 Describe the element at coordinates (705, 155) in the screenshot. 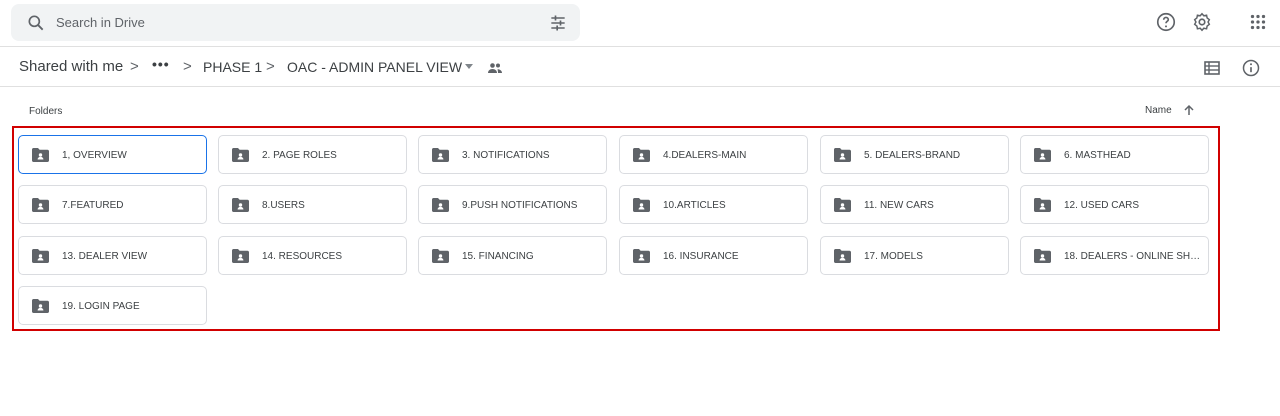

I see `folder-name: 4.DEALERS-MAIN` at that location.